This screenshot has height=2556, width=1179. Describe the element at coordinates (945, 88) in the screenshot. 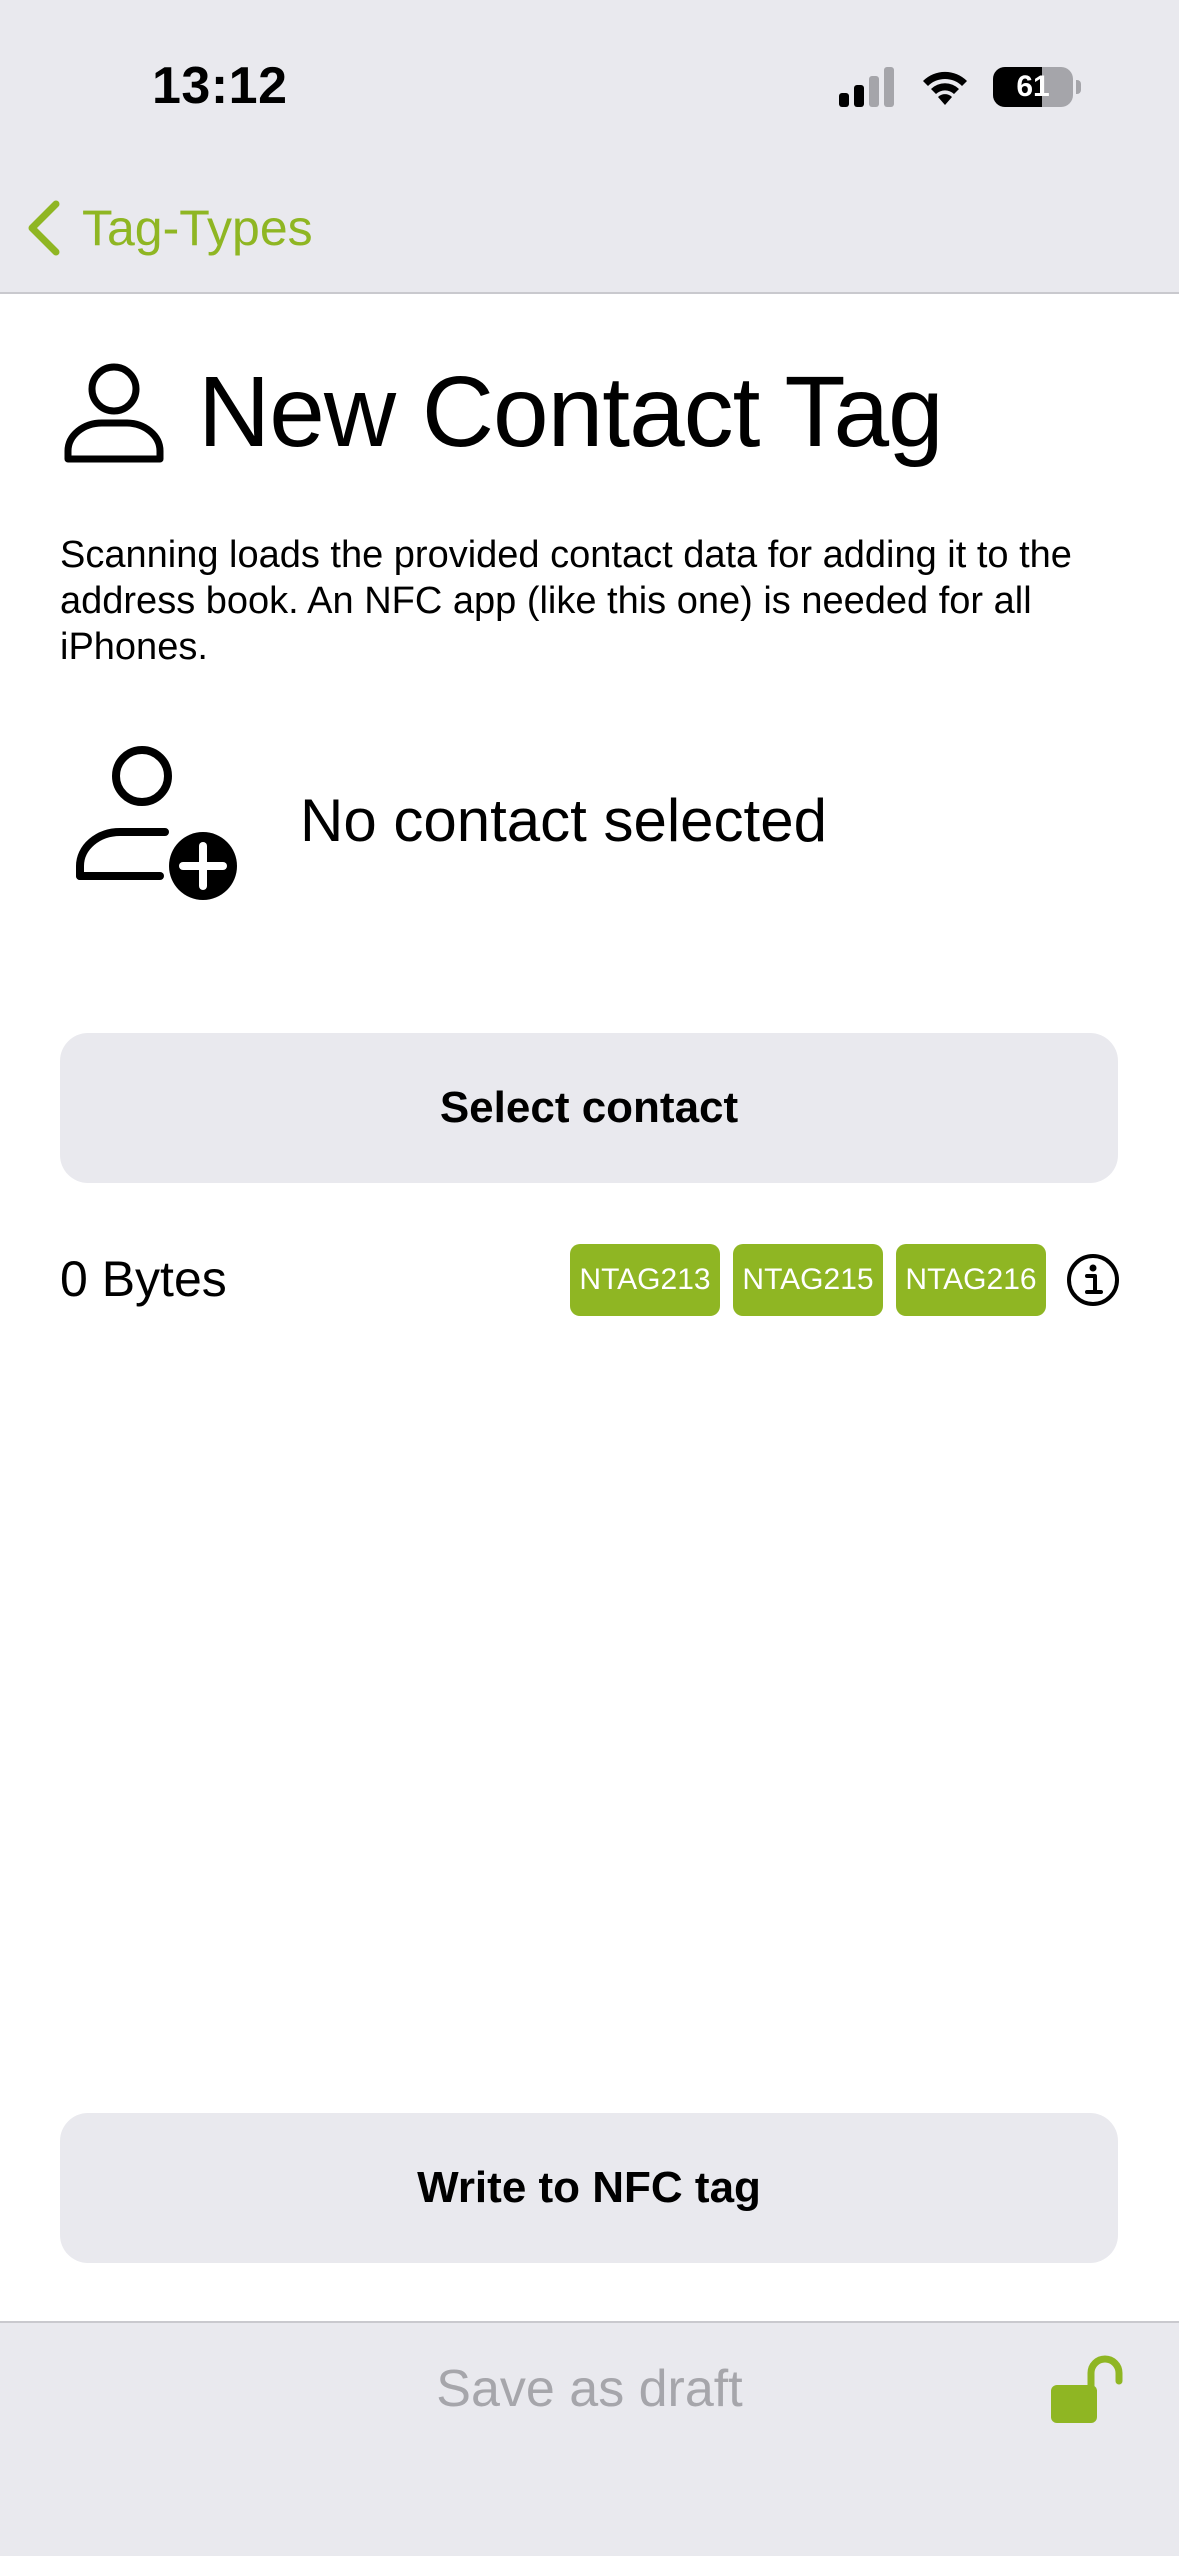

I see `wifi-icon` at that location.